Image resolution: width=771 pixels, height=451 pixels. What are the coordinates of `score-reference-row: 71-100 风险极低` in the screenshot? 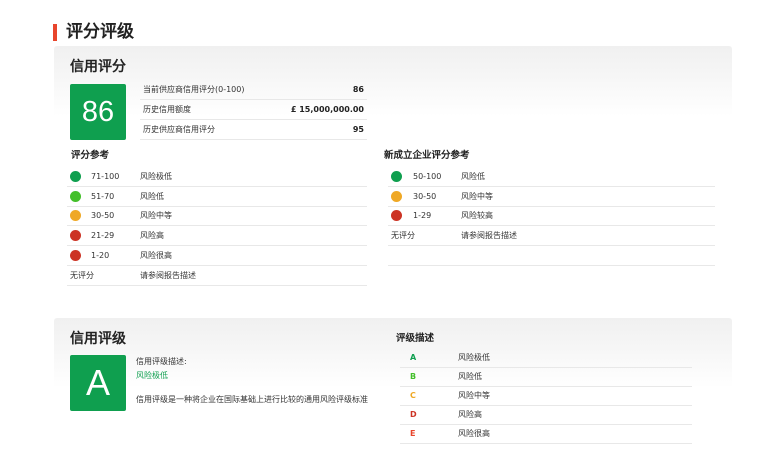 It's located at (217, 177).